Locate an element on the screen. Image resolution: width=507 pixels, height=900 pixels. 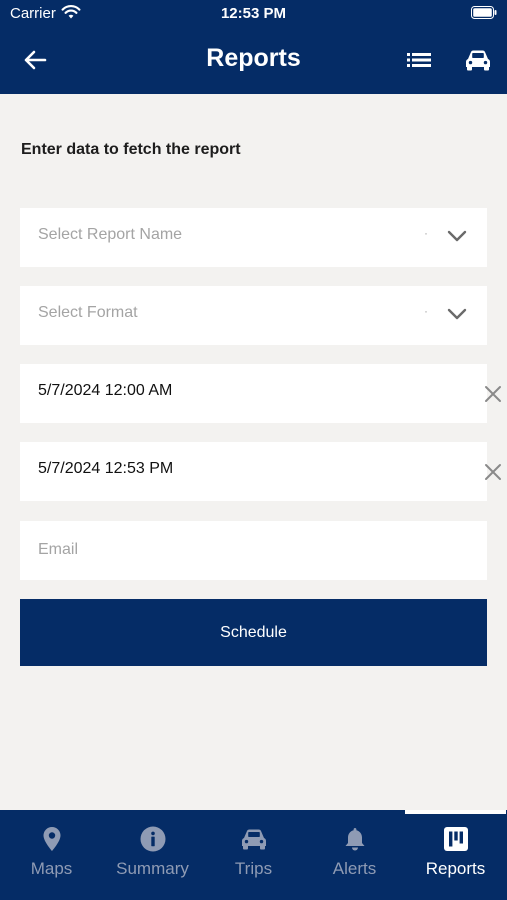
format-select: Select Format · is located at coordinates (253, 315).